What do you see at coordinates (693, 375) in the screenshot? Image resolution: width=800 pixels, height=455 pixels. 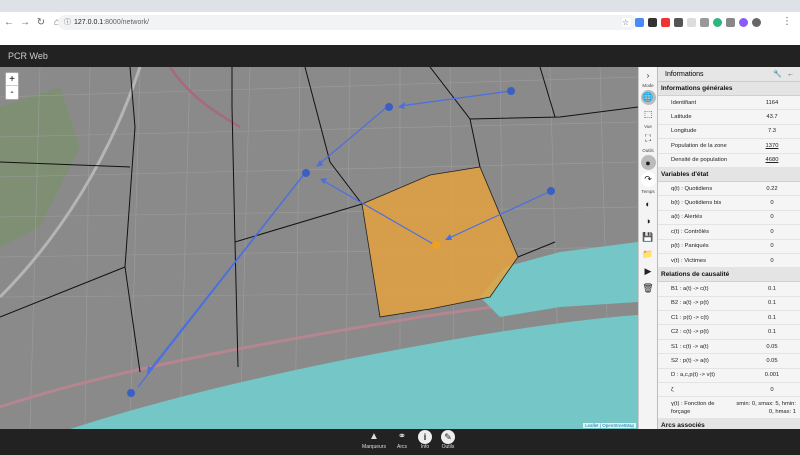 I see `causal-relation-row-label: D : a,c,p(t) -> v(t)` at bounding box center [693, 375].